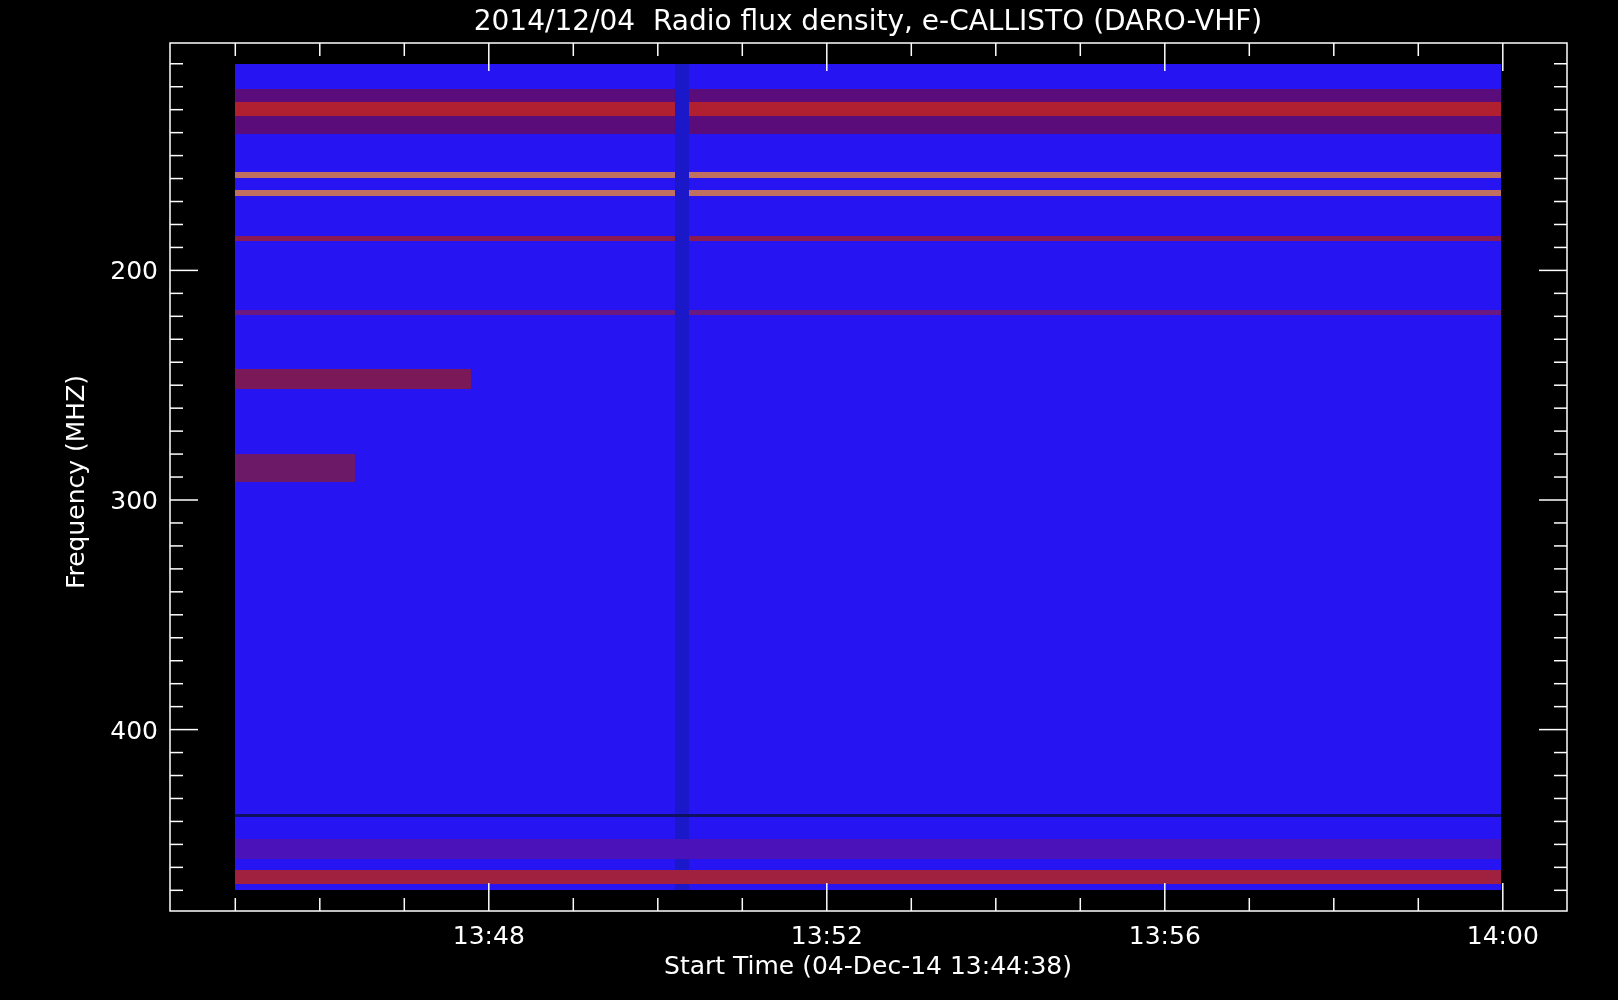 The height and width of the screenshot is (1000, 1618). What do you see at coordinates (1164, 935) in the screenshot?
I see `tick-label: 13:56` at bounding box center [1164, 935].